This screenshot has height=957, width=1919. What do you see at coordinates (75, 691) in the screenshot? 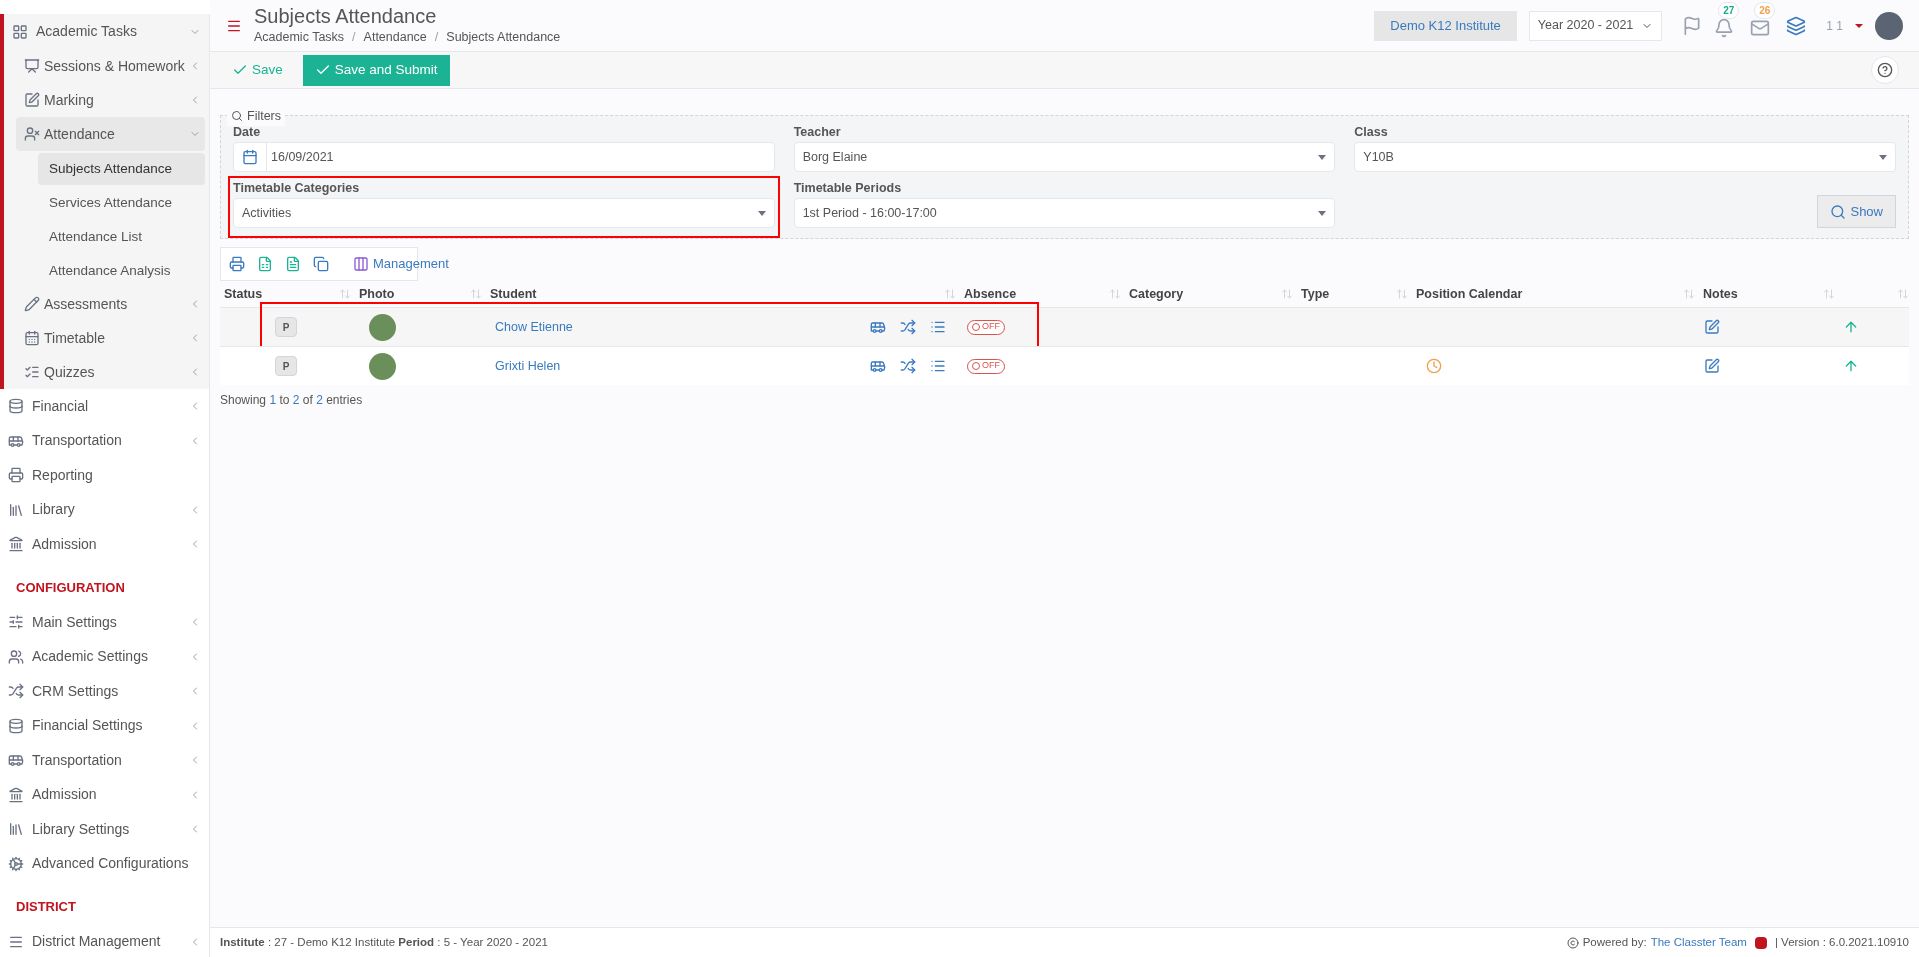
I see `item-label: CRM Settings` at bounding box center [75, 691].